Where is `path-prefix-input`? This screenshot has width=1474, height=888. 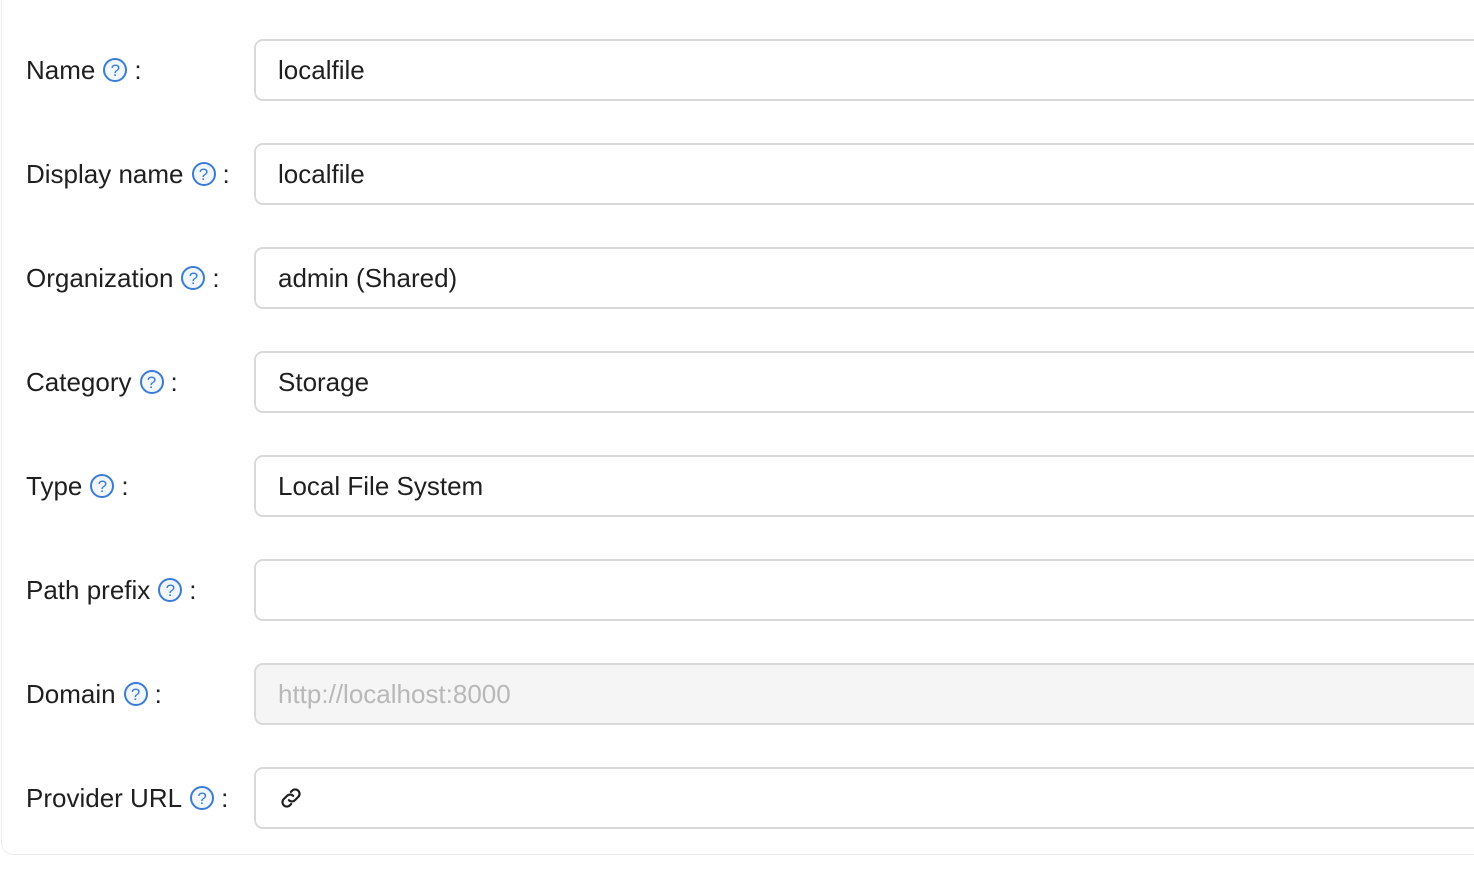
path-prefix-input is located at coordinates (864, 590).